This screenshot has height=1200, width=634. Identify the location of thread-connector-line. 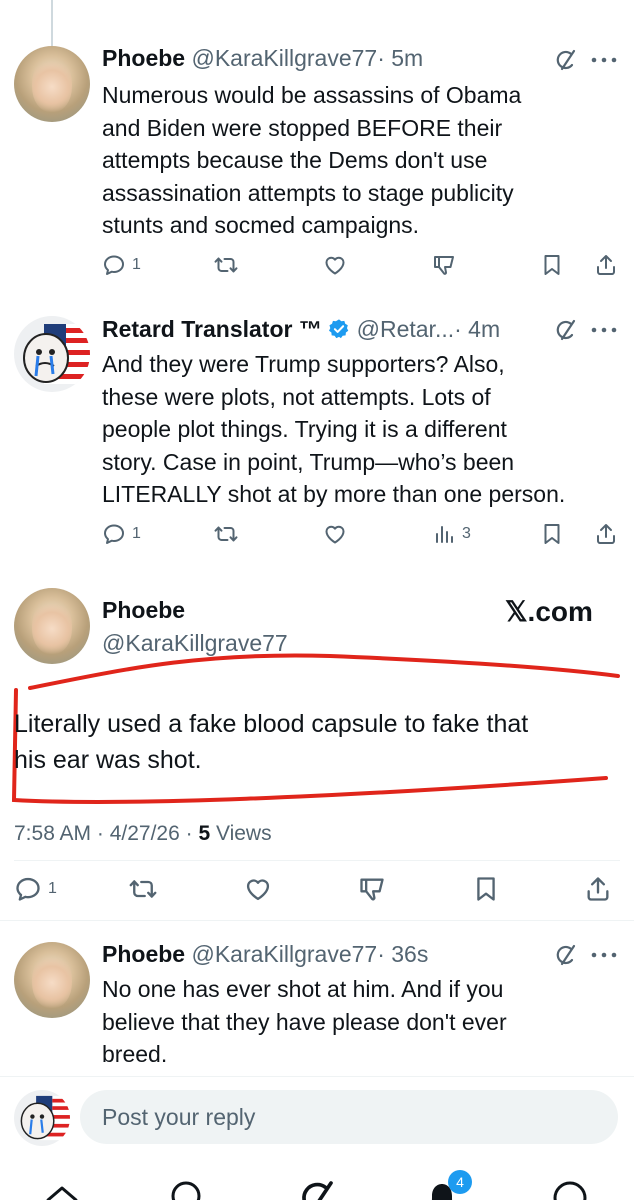
(52, 23).